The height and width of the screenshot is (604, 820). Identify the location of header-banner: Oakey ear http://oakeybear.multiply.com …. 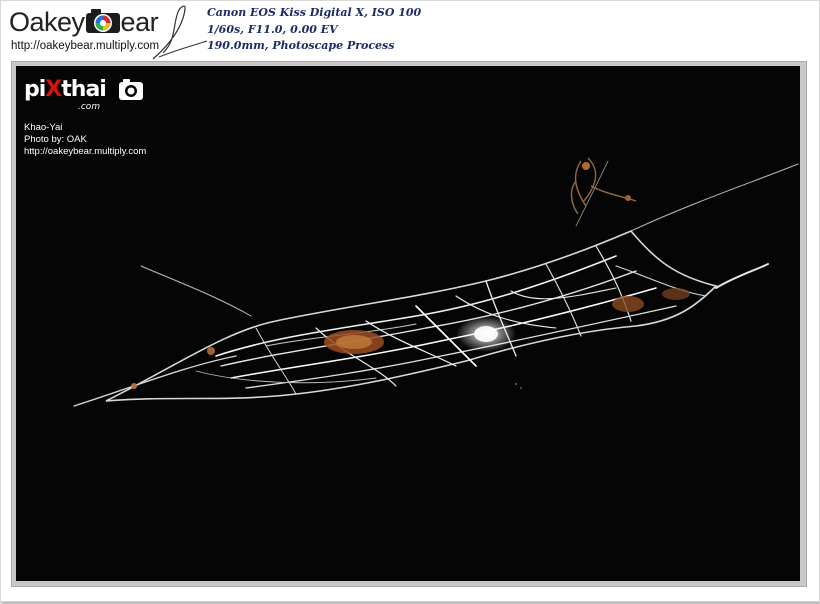
(410, 30).